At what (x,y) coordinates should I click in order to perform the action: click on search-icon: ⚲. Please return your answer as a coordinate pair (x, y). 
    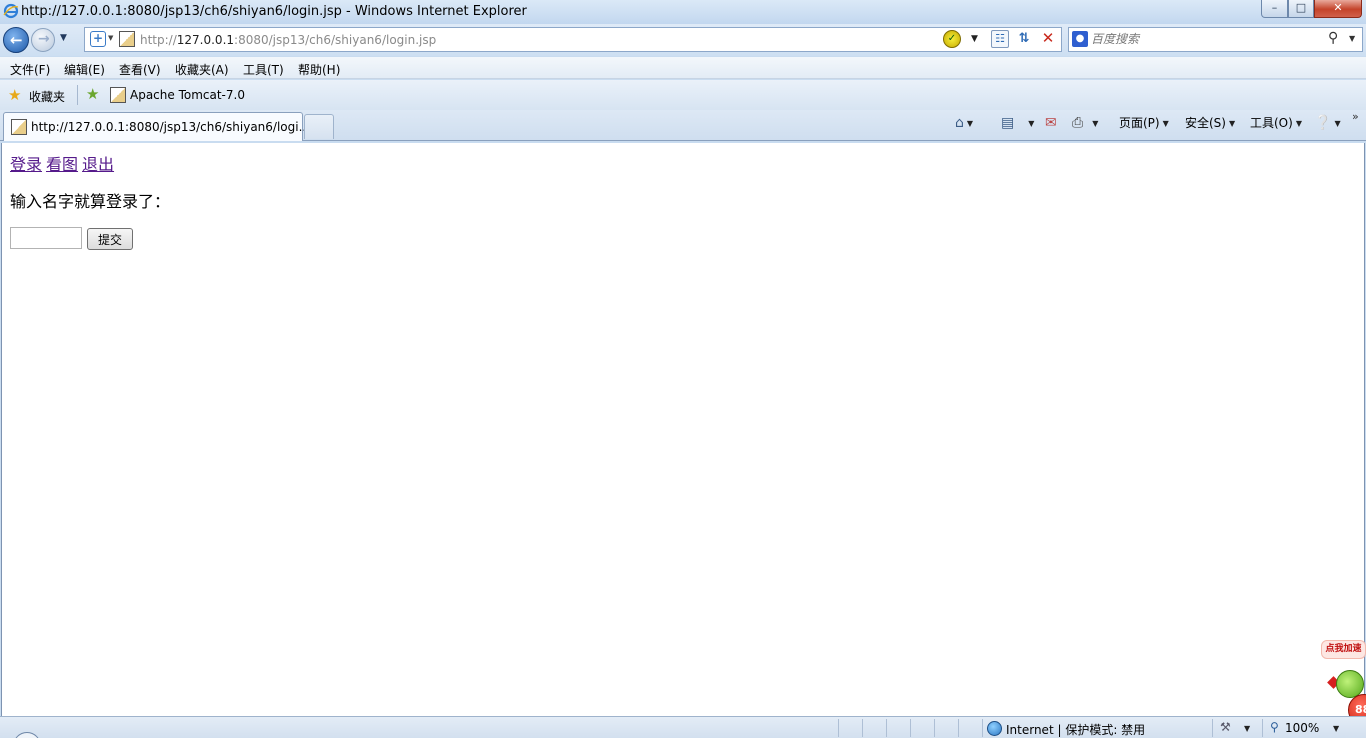
    Looking at the image, I should click on (1333, 38).